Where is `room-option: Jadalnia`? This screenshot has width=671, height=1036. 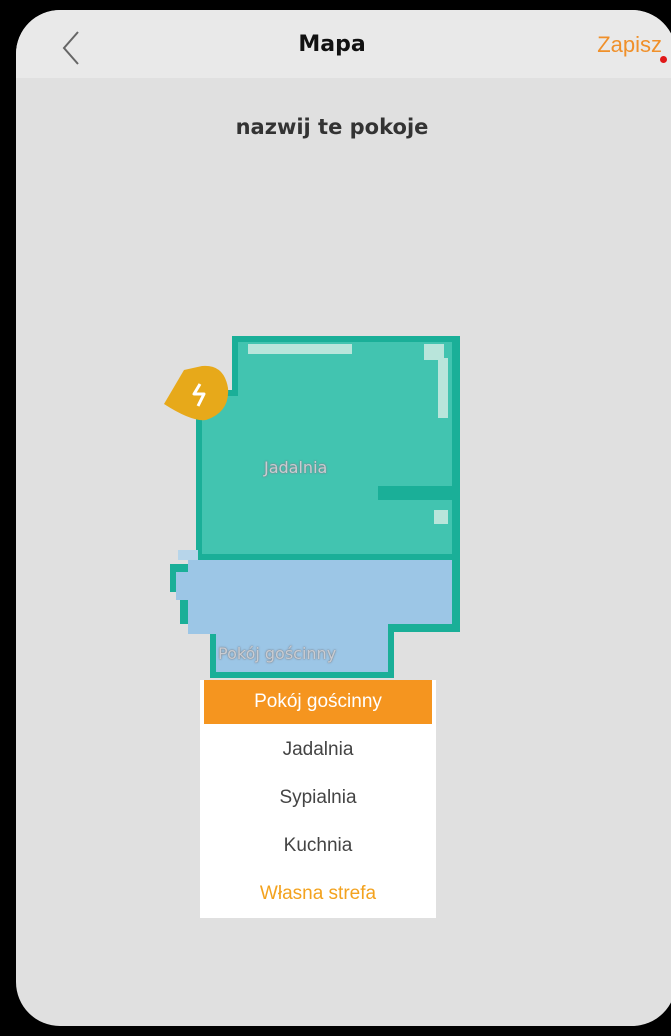
room-option: Jadalnia is located at coordinates (318, 750).